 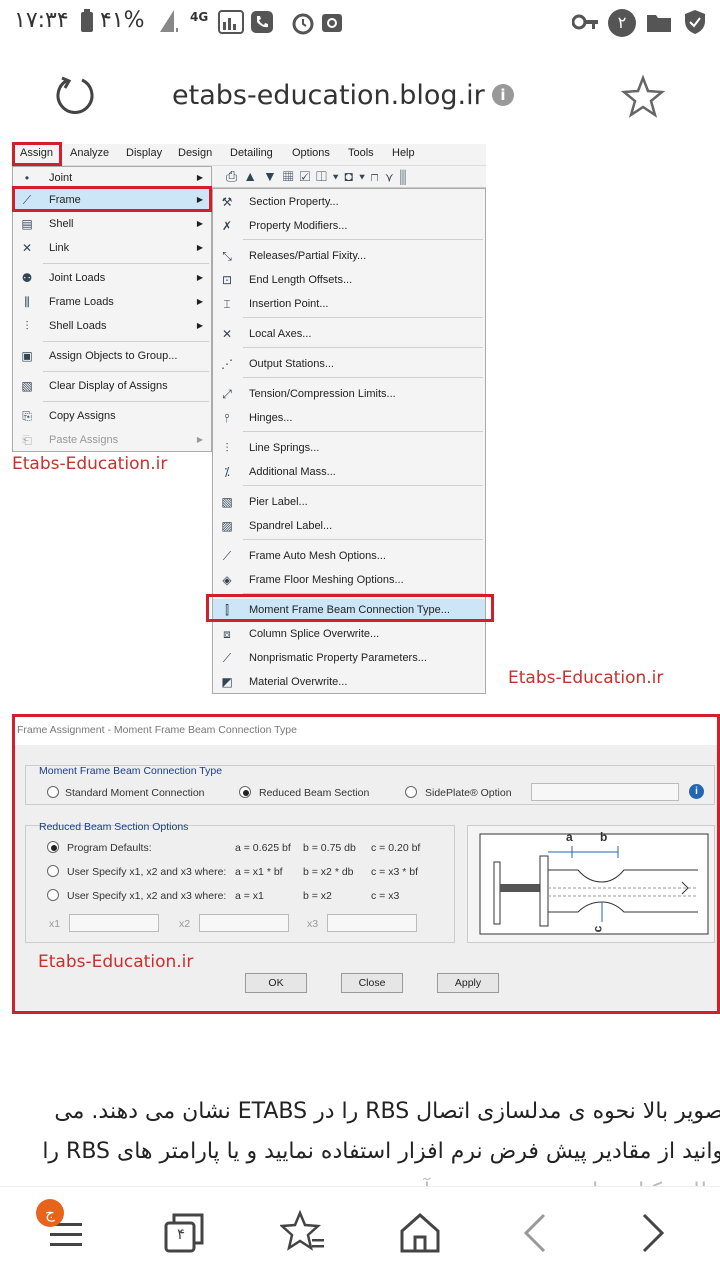 I want to click on radio-standard-moment-label: Standard Moment Connection, so click(x=135, y=793).